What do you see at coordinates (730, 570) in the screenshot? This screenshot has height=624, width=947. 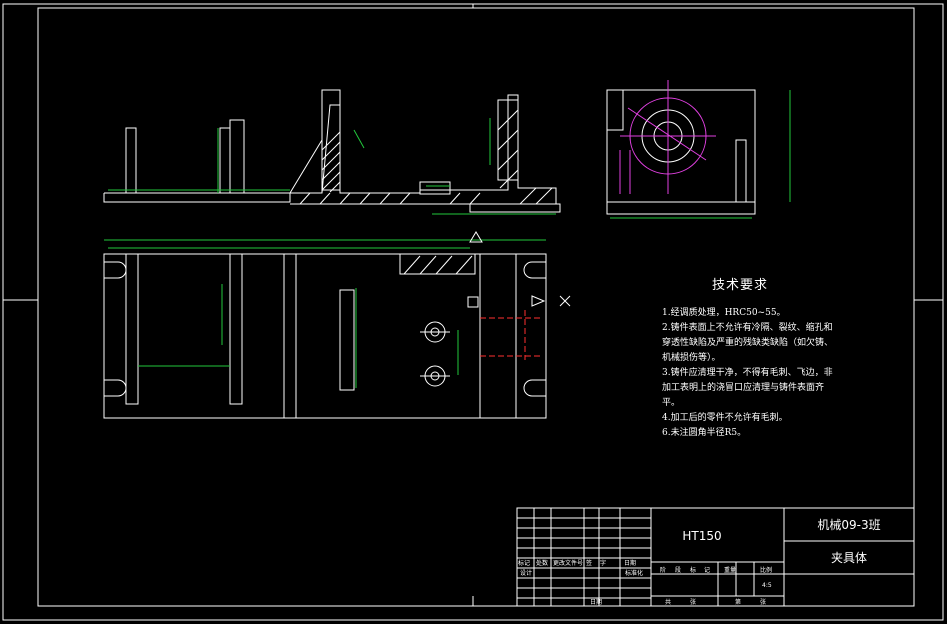 I see `weight-header: 重量` at bounding box center [730, 570].